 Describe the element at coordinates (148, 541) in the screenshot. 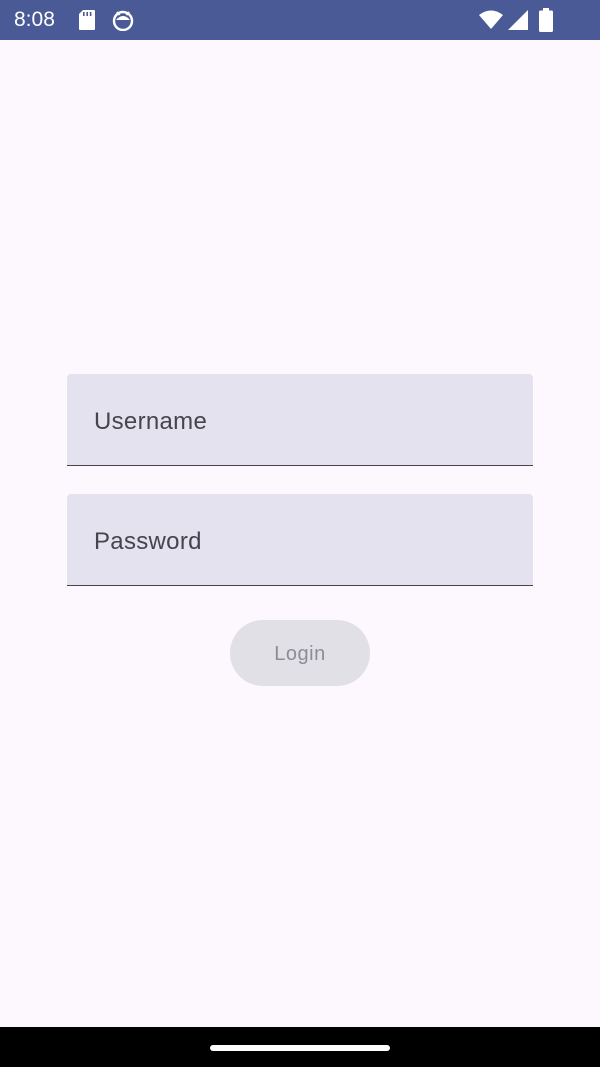

I see `password-placeholder: Password` at that location.